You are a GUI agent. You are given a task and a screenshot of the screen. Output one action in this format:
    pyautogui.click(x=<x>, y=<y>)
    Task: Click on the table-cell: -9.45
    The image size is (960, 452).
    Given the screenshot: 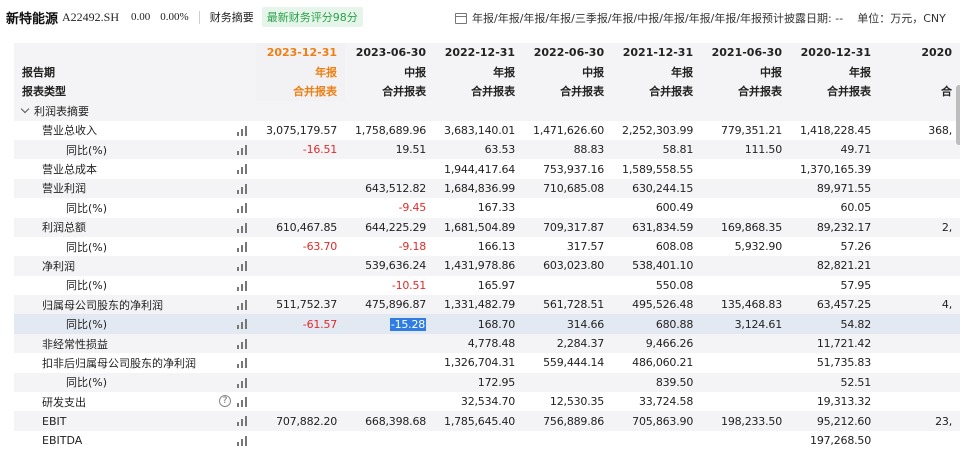 What is the action you would take?
    pyautogui.click(x=390, y=208)
    